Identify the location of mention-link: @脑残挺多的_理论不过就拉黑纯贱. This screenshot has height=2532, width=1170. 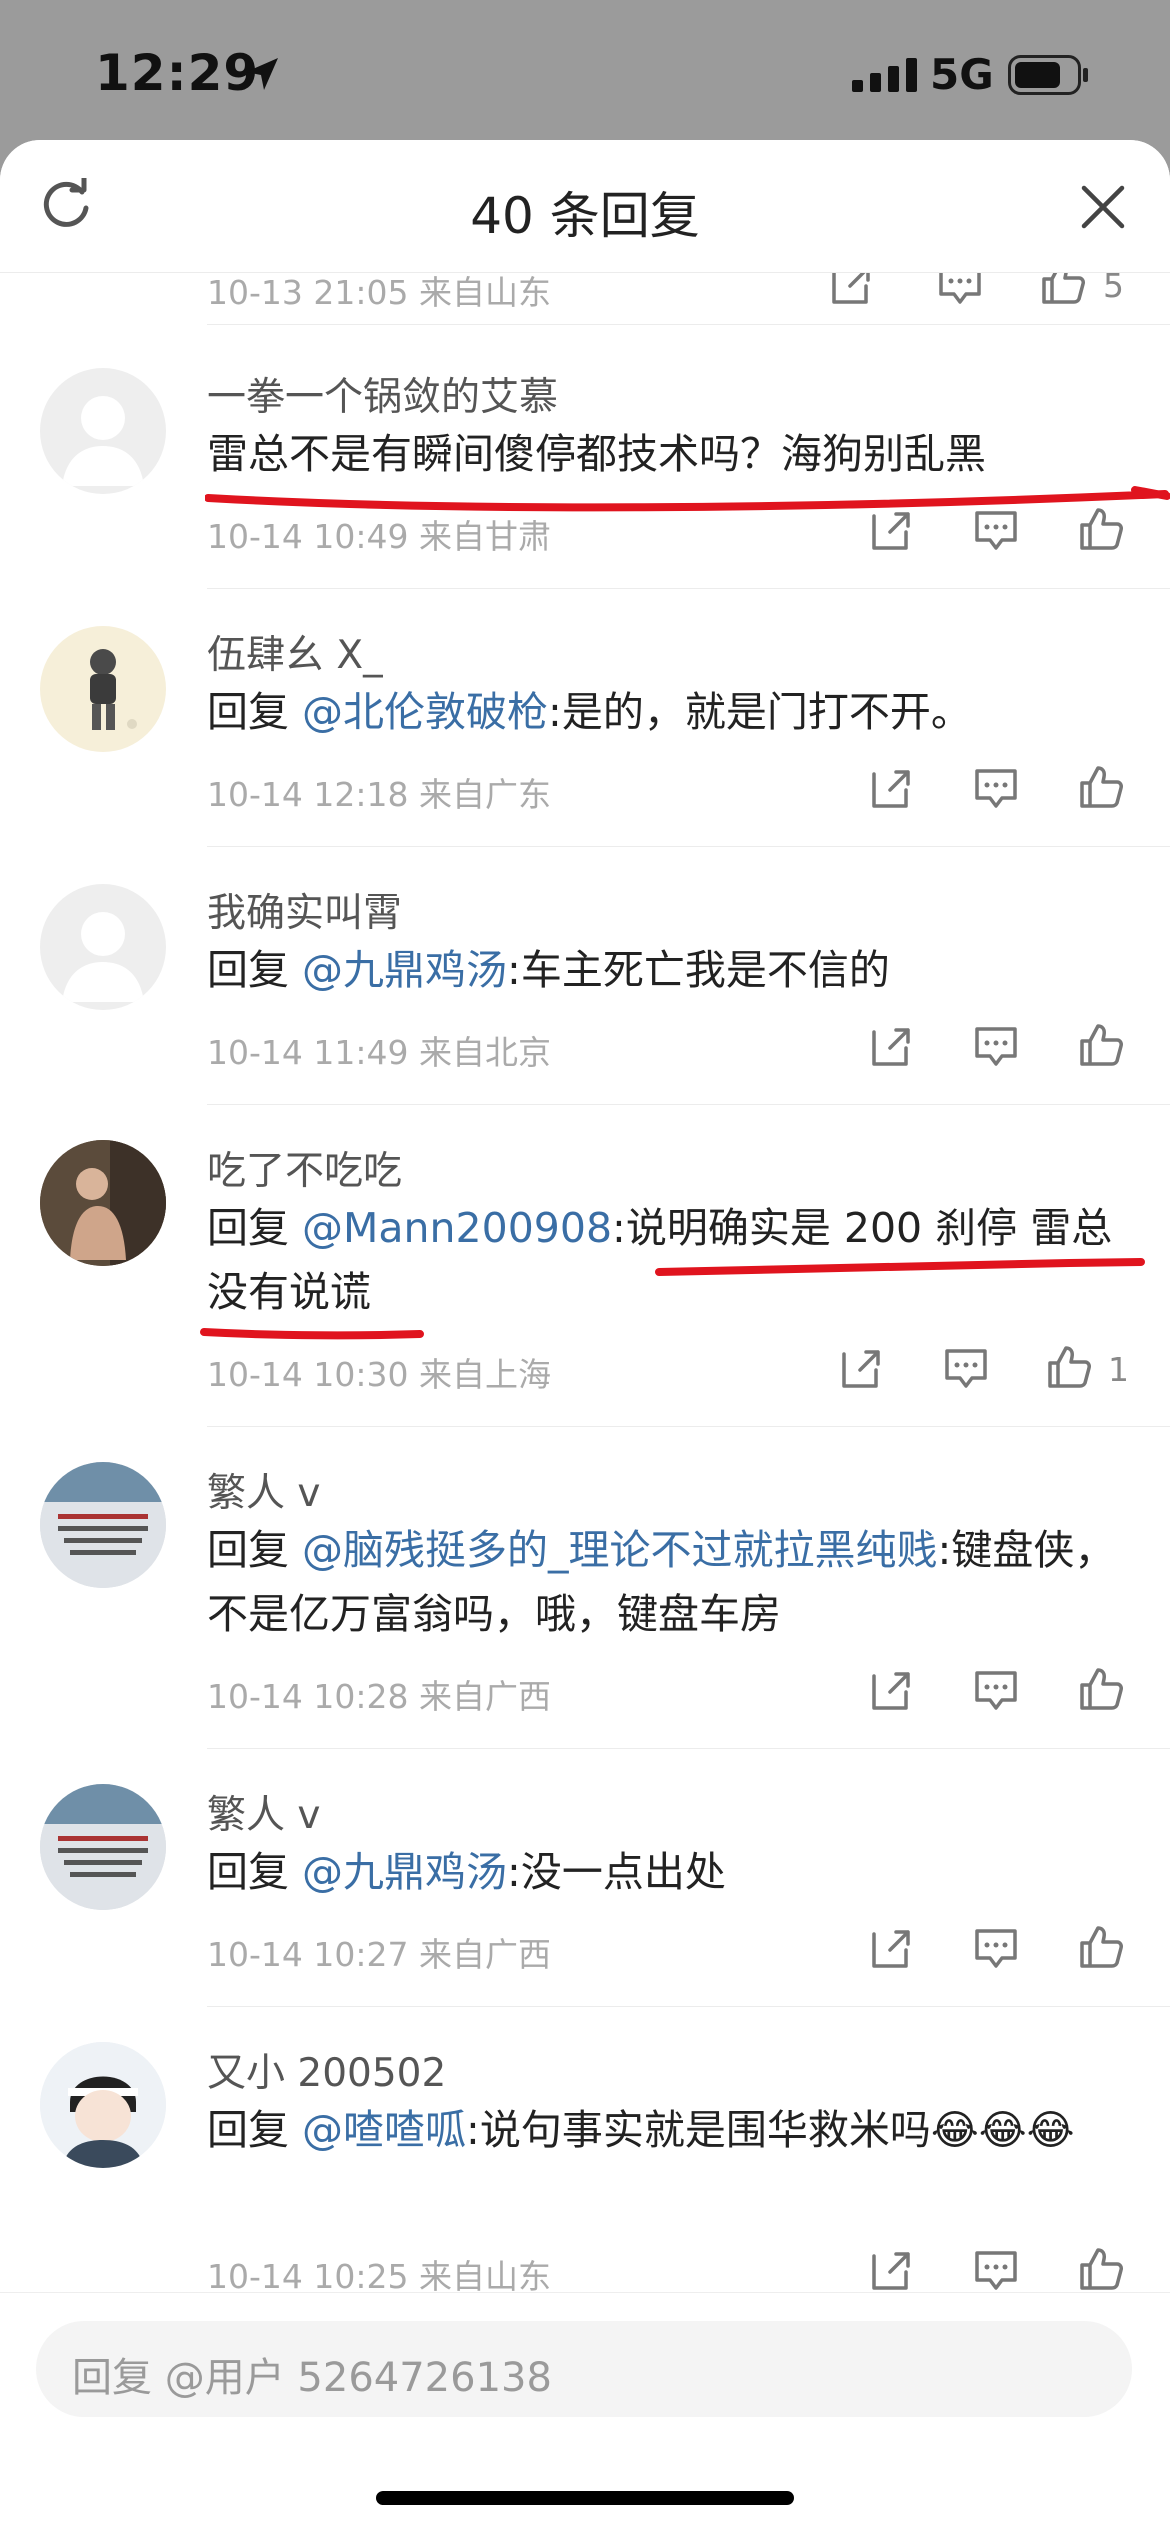
(620, 1550).